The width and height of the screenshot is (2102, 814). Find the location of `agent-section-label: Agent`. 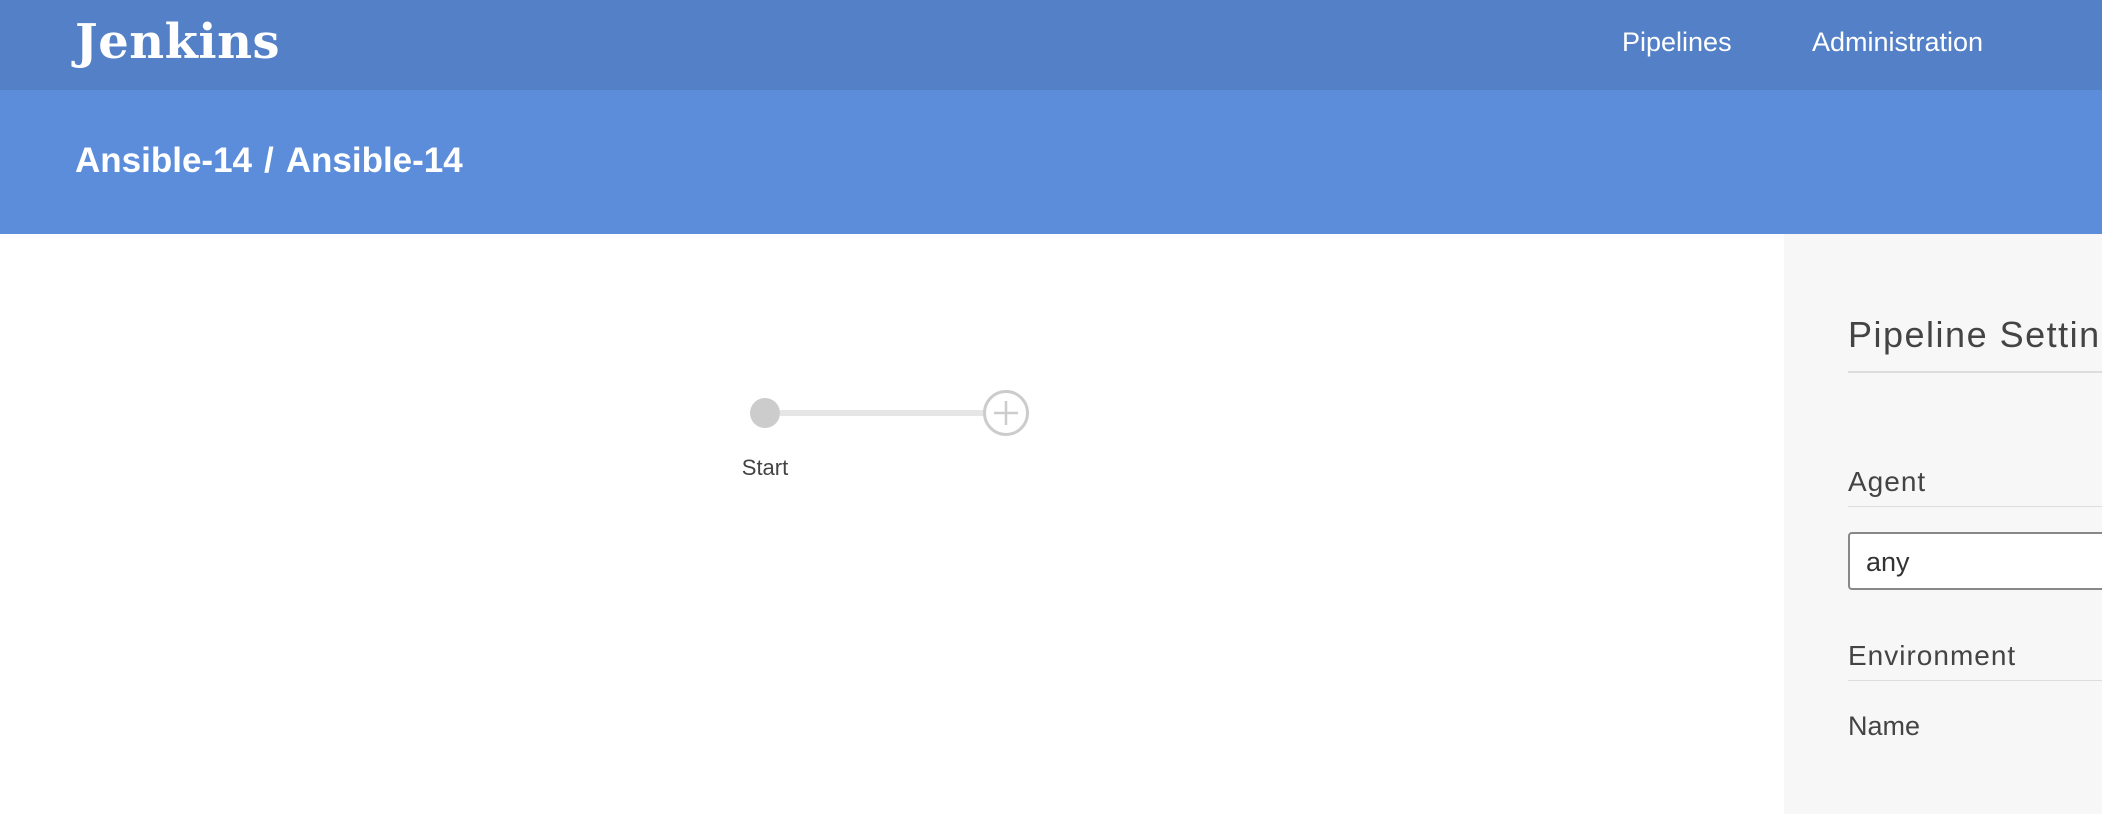

agent-section-label: Agent is located at coordinates (1887, 481).